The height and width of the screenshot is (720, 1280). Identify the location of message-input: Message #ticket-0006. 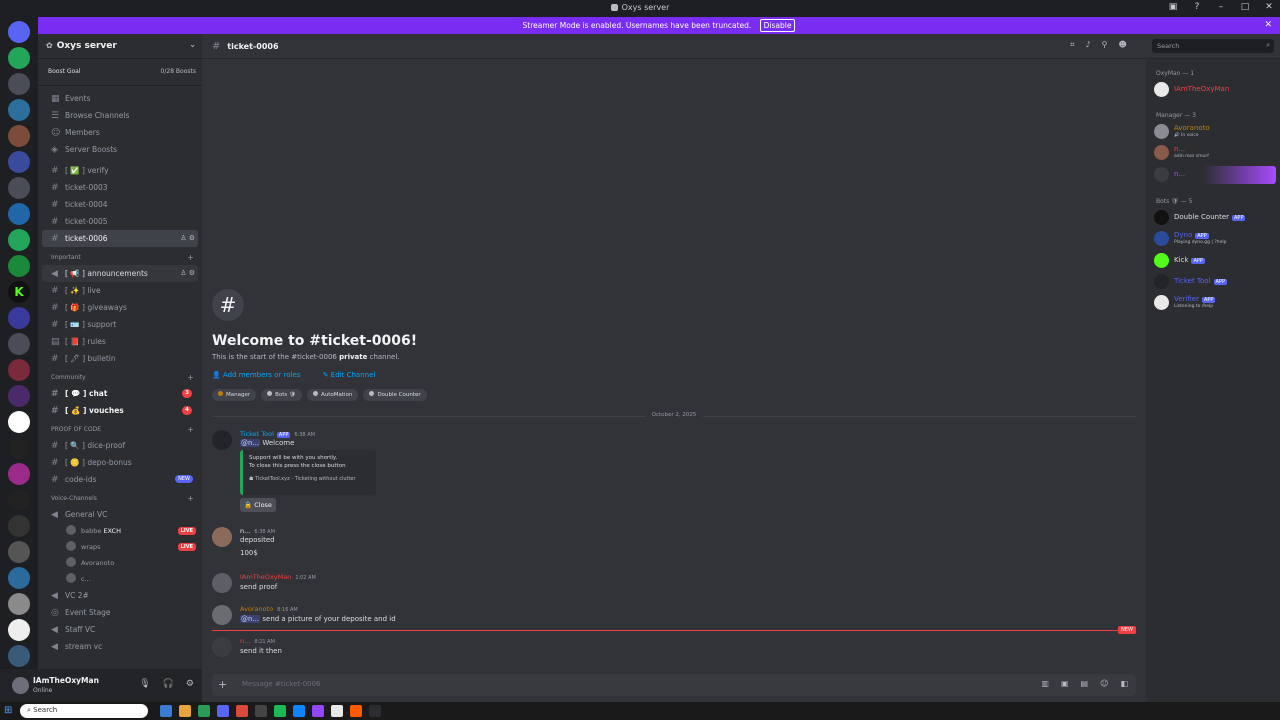
(281, 684).